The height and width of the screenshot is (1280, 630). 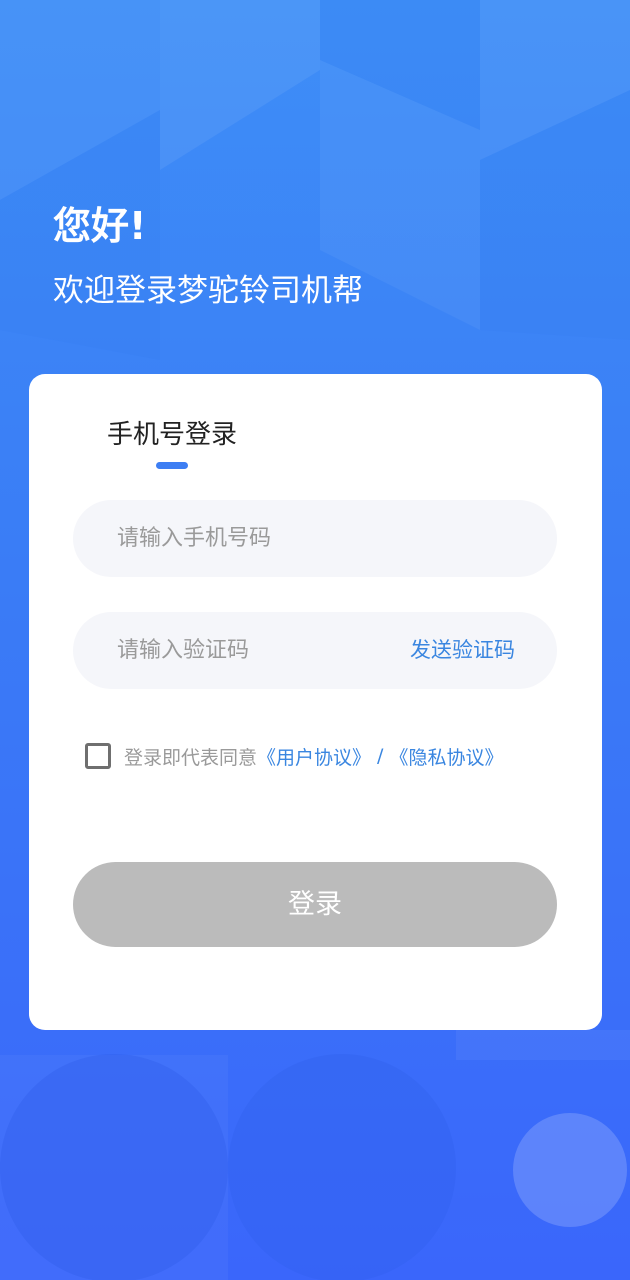 What do you see at coordinates (208, 291) in the screenshot?
I see `welcome-subtitle: 欢迎登录梦驼铃司机帮` at bounding box center [208, 291].